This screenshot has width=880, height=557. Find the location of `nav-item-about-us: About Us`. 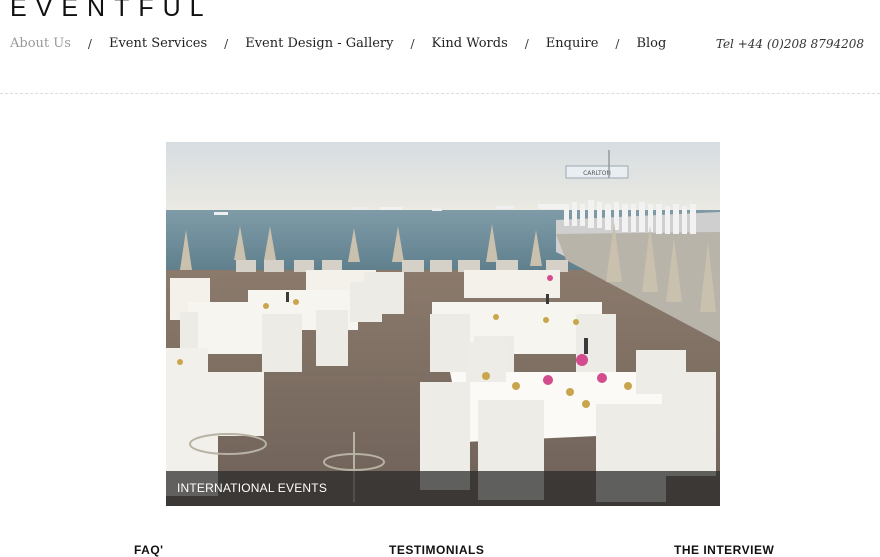

nav-item-about-us: About Us is located at coordinates (40, 43).